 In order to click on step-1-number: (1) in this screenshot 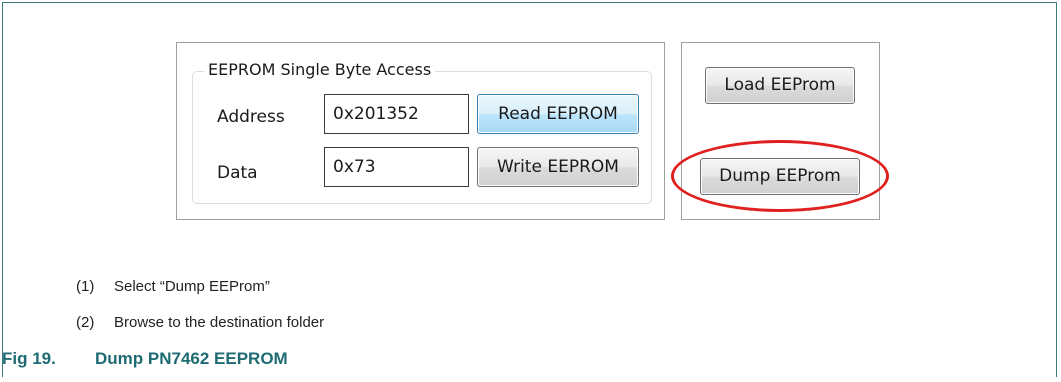, I will do `click(85, 286)`.